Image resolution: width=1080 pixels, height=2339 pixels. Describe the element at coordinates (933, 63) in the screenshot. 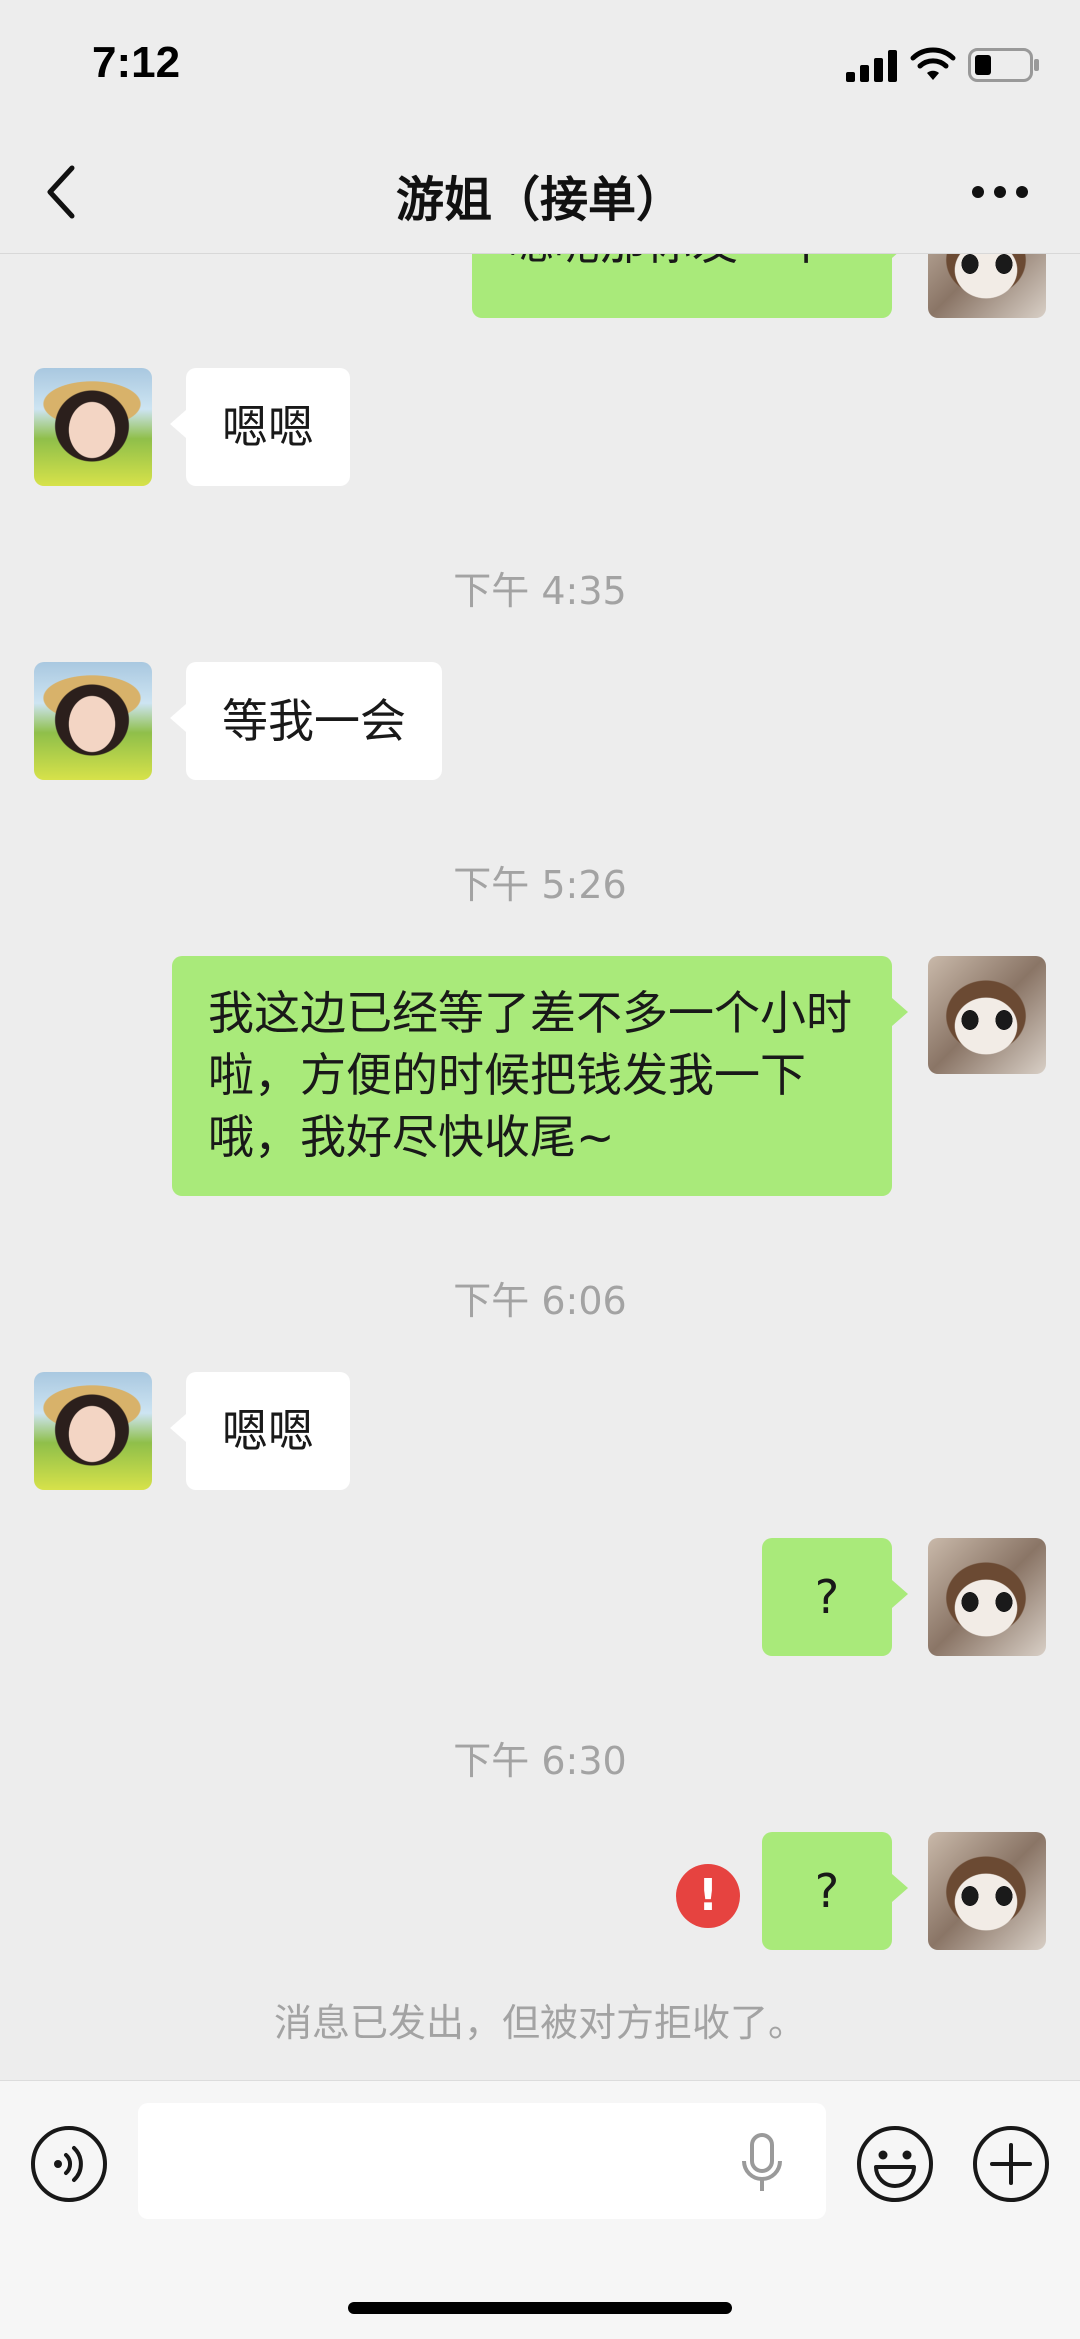

I see `wifi-icon` at that location.